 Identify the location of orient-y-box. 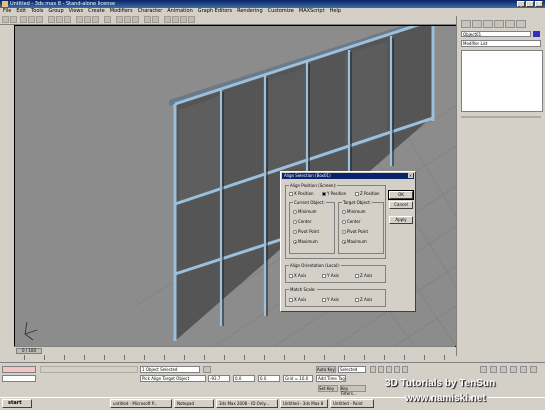
(324, 275).